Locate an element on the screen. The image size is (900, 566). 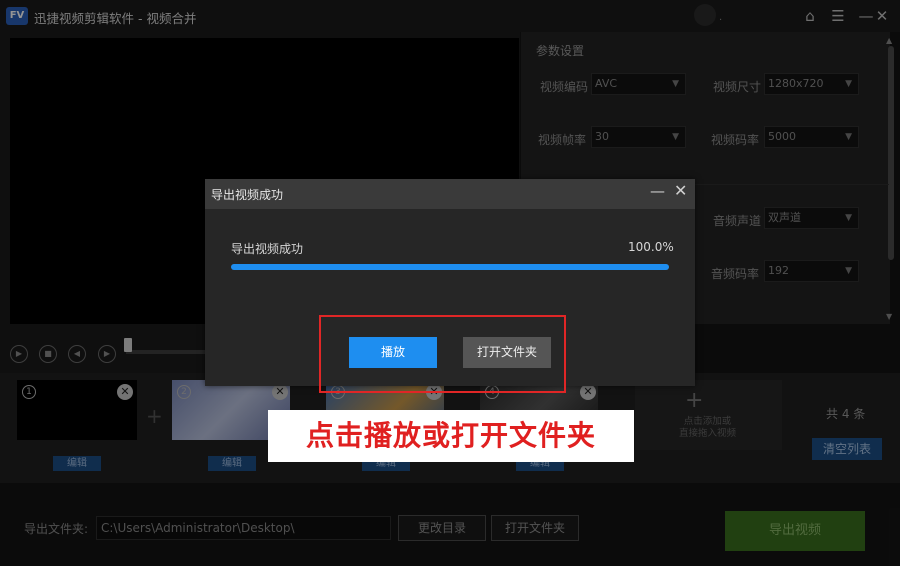
dialog-minimize-icon: — is located at coordinates (657, 191).